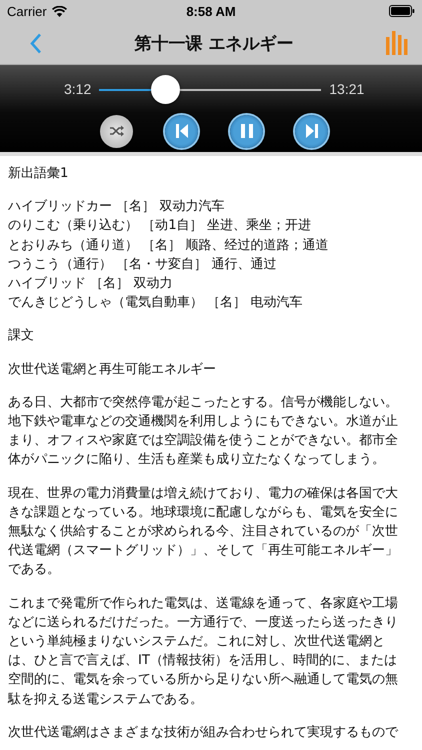  What do you see at coordinates (160, 226) in the screenshot?
I see `vocab-line: のりこむ（乗り込む） ［动1自］ 坐进、乘坐；开进` at bounding box center [160, 226].